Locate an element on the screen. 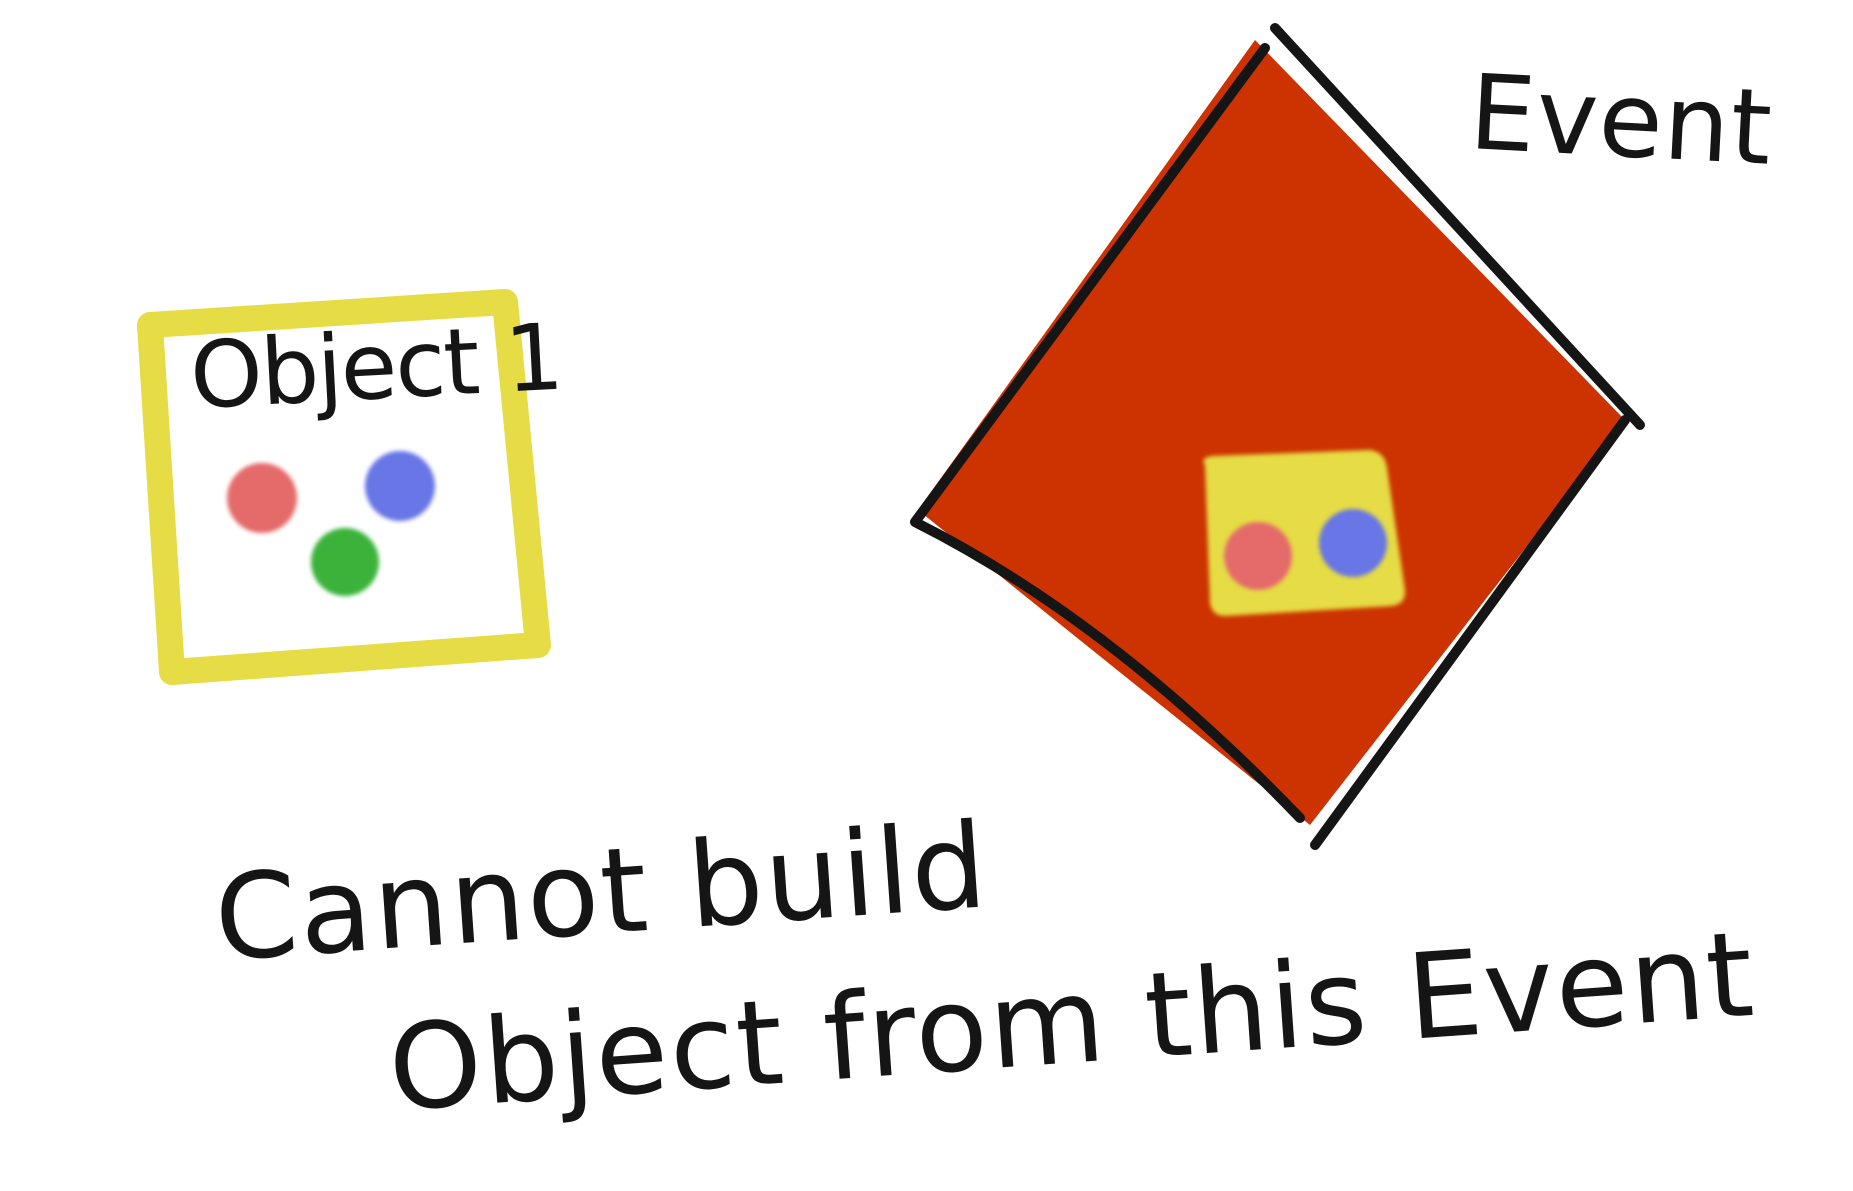 This screenshot has height=1191, width=1853. event-label: Event is located at coordinates (1621, 120).